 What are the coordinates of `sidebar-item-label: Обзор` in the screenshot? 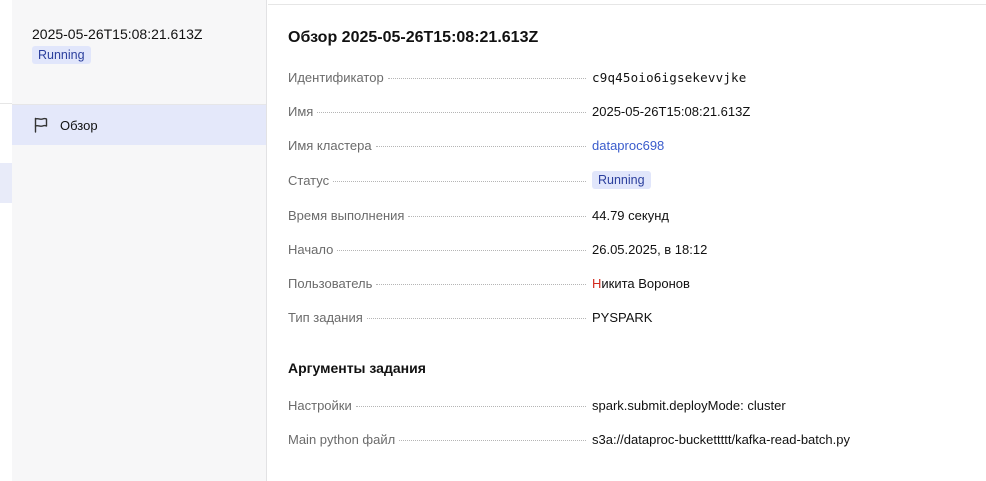 It's located at (79, 125).